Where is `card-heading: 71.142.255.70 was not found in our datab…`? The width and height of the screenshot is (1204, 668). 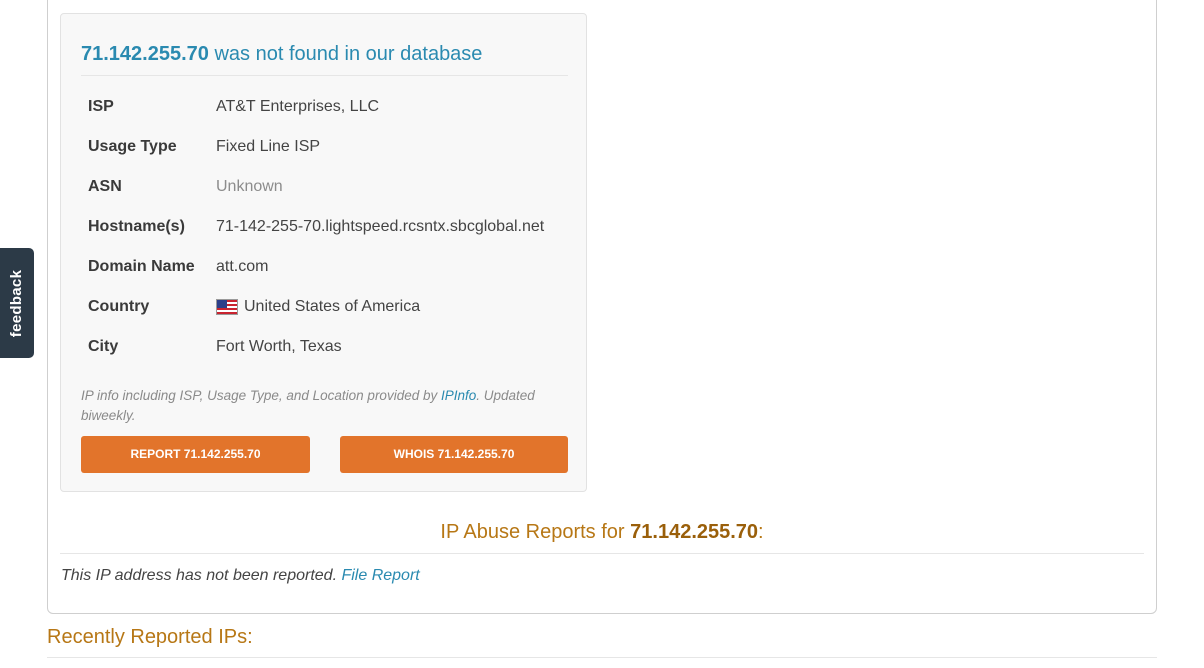
card-heading: 71.142.255.70 was not found in our datab… is located at coordinates (324, 59).